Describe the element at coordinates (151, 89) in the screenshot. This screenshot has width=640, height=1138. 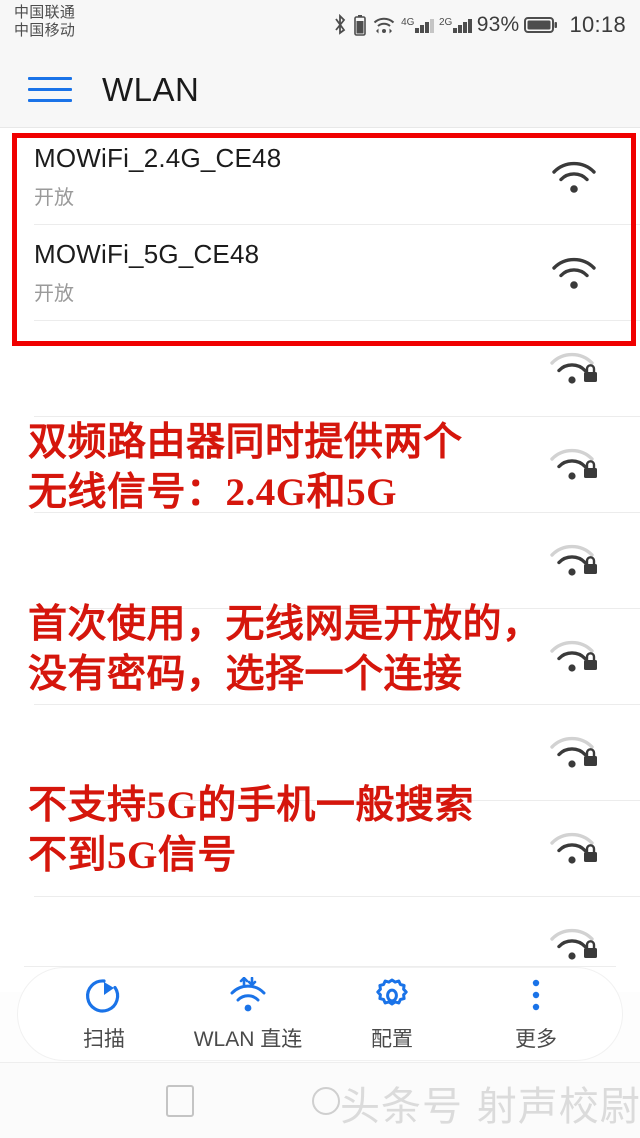
I see `page-title: WLAN` at that location.